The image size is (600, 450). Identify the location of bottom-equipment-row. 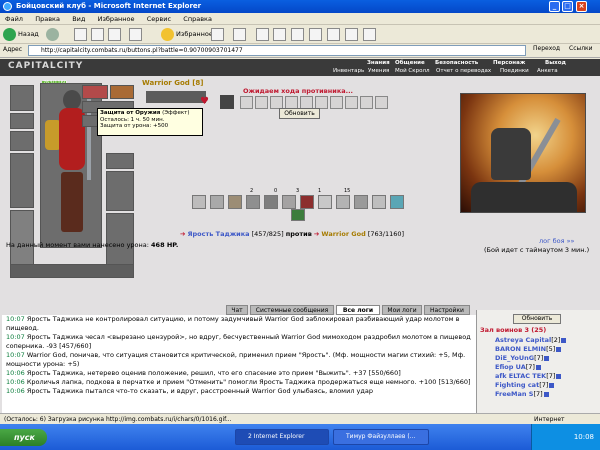
(72, 271).